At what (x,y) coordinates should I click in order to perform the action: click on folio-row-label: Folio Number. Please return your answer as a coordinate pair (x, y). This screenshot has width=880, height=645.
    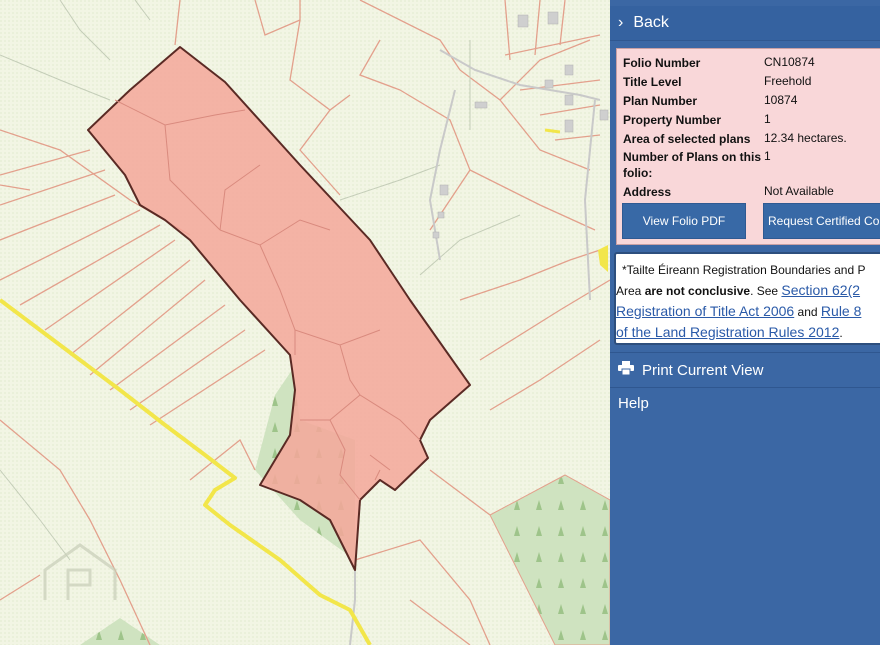
    Looking at the image, I should click on (662, 63).